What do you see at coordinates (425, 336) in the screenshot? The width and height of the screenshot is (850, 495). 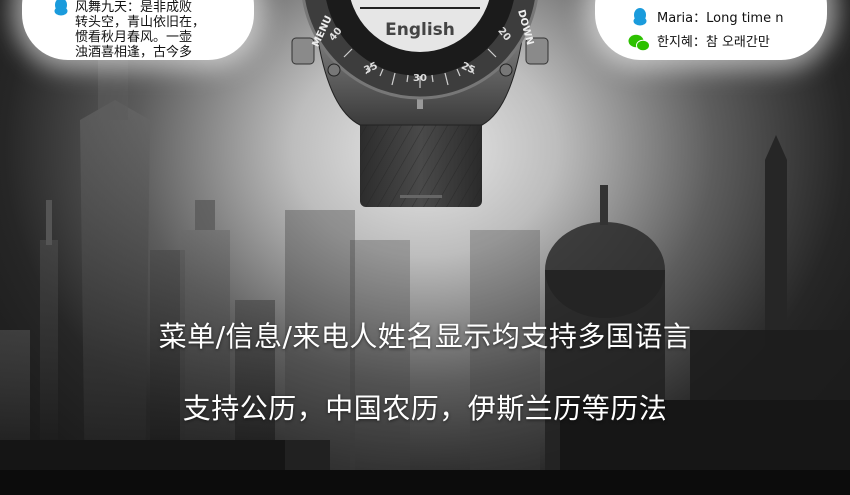 I see `caption-multilingual-support: 菜单/信息/来电人姓名显示均支持多国语言` at bounding box center [425, 336].